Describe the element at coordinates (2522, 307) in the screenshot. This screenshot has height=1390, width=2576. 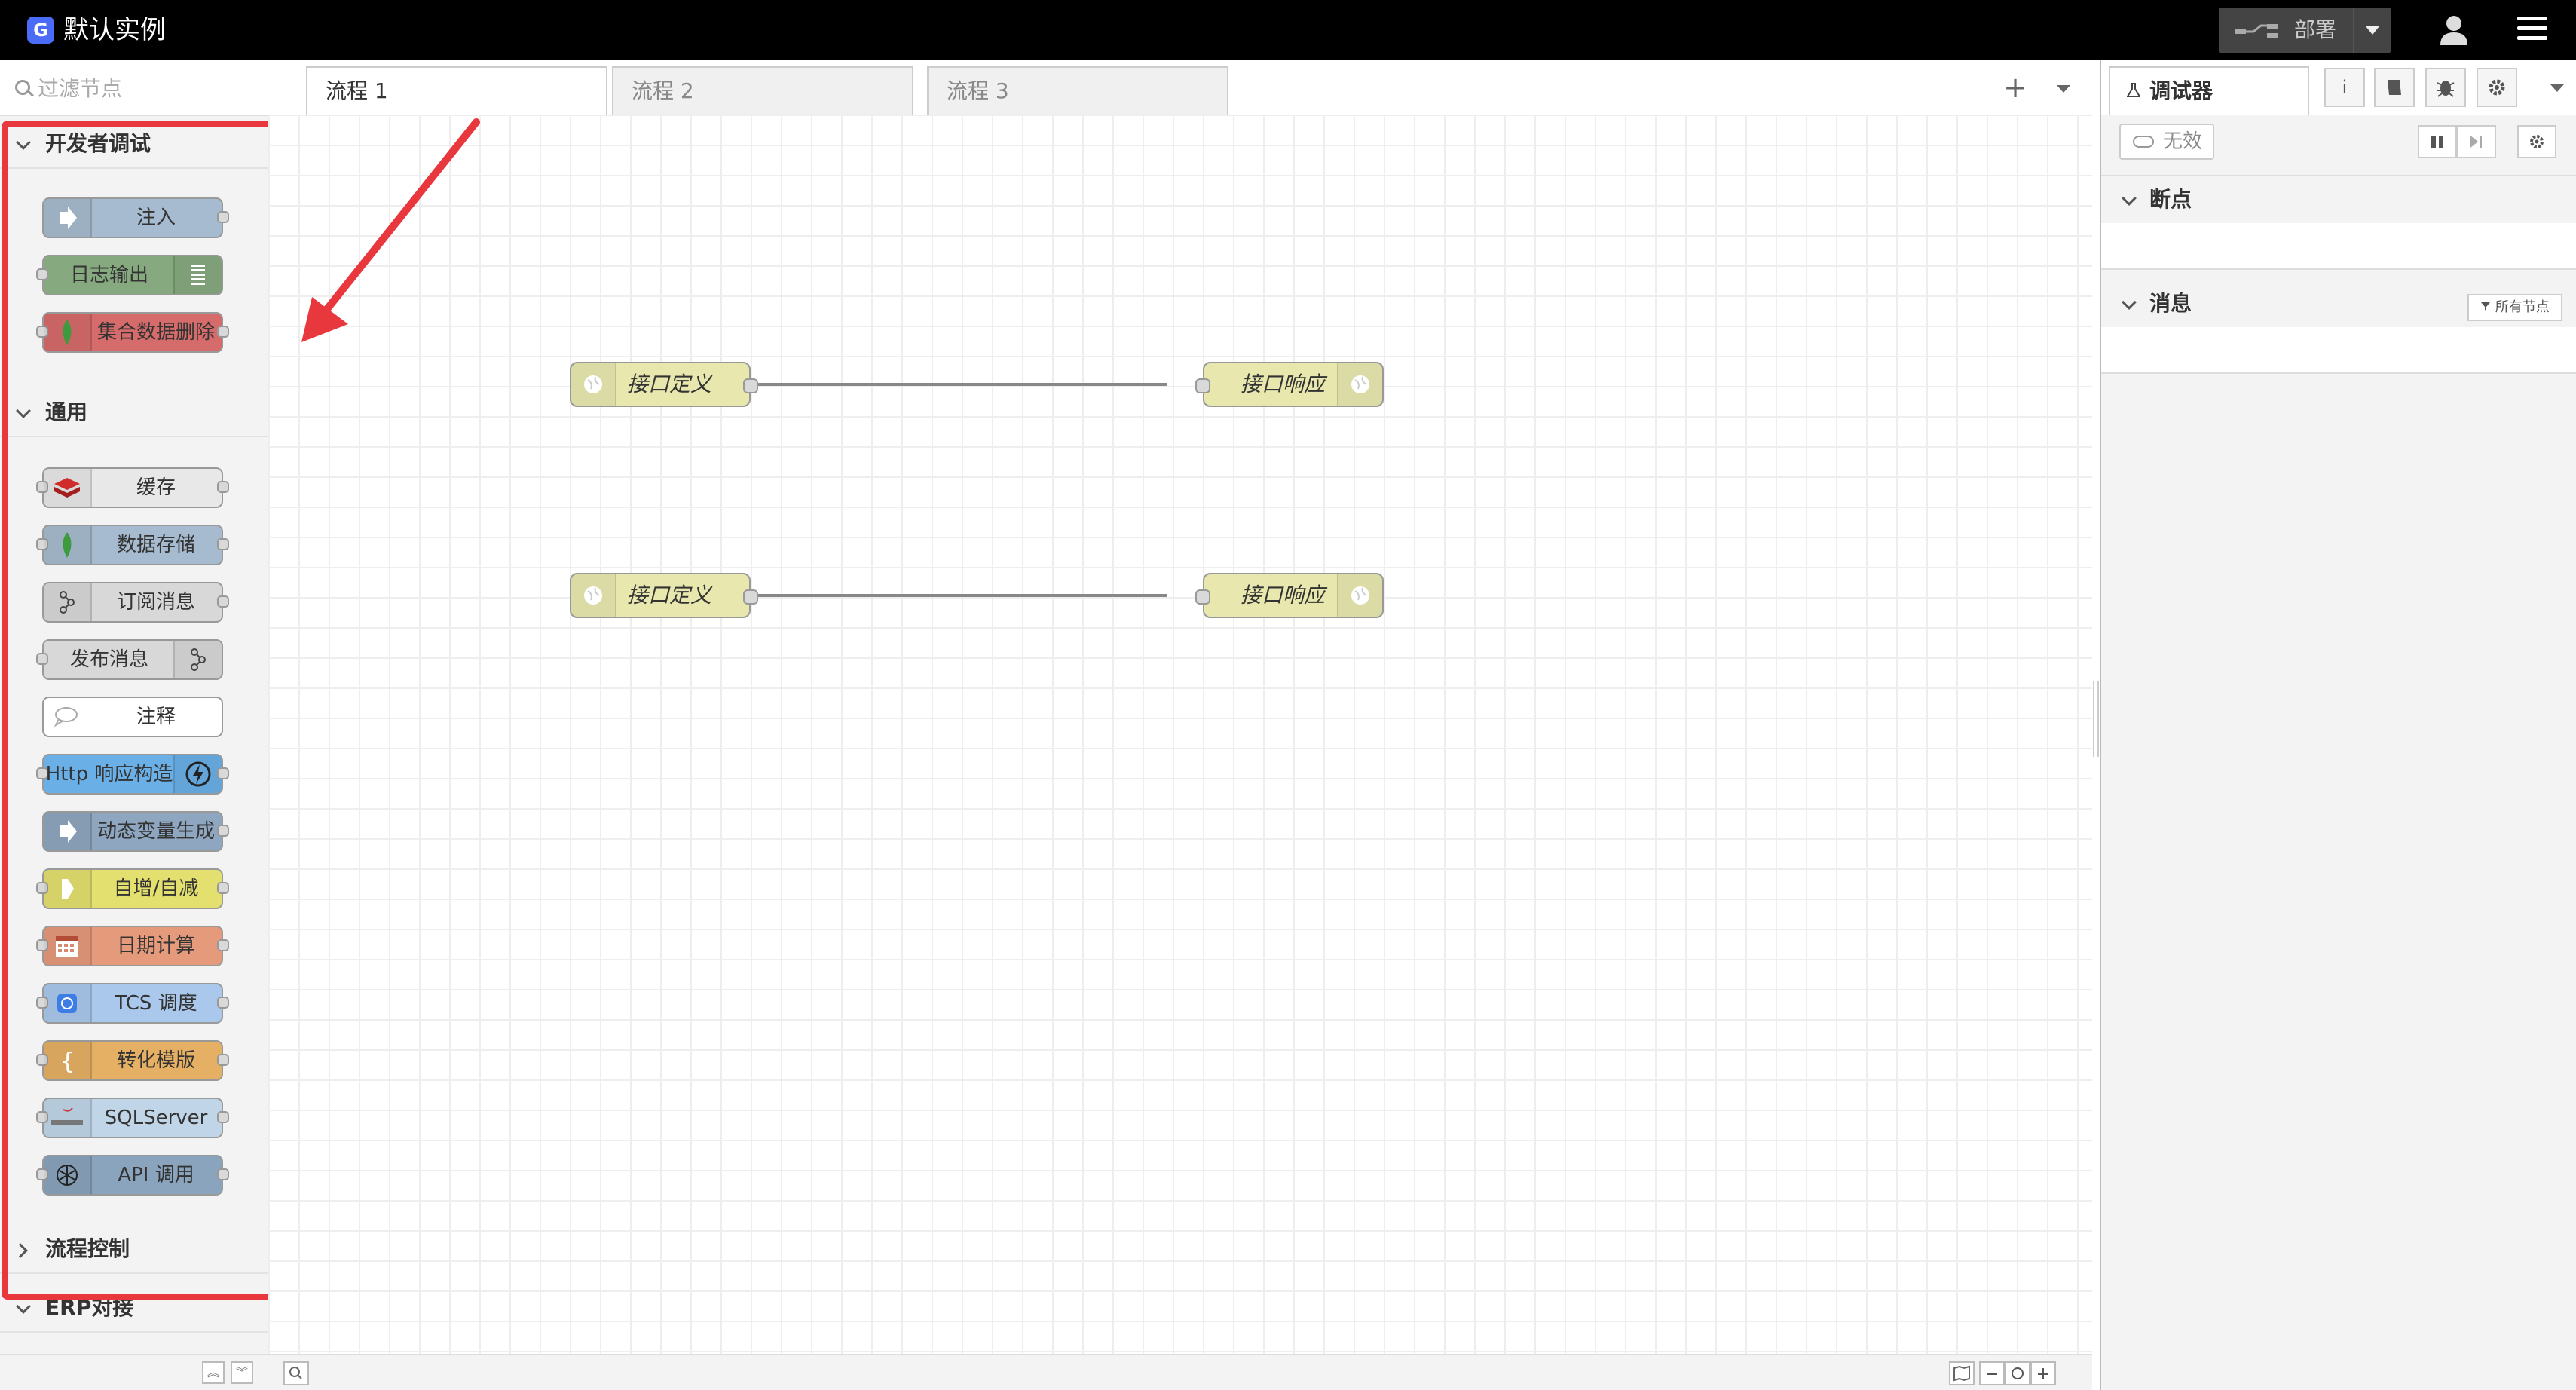
I see `filter-label: 所有节点` at that location.